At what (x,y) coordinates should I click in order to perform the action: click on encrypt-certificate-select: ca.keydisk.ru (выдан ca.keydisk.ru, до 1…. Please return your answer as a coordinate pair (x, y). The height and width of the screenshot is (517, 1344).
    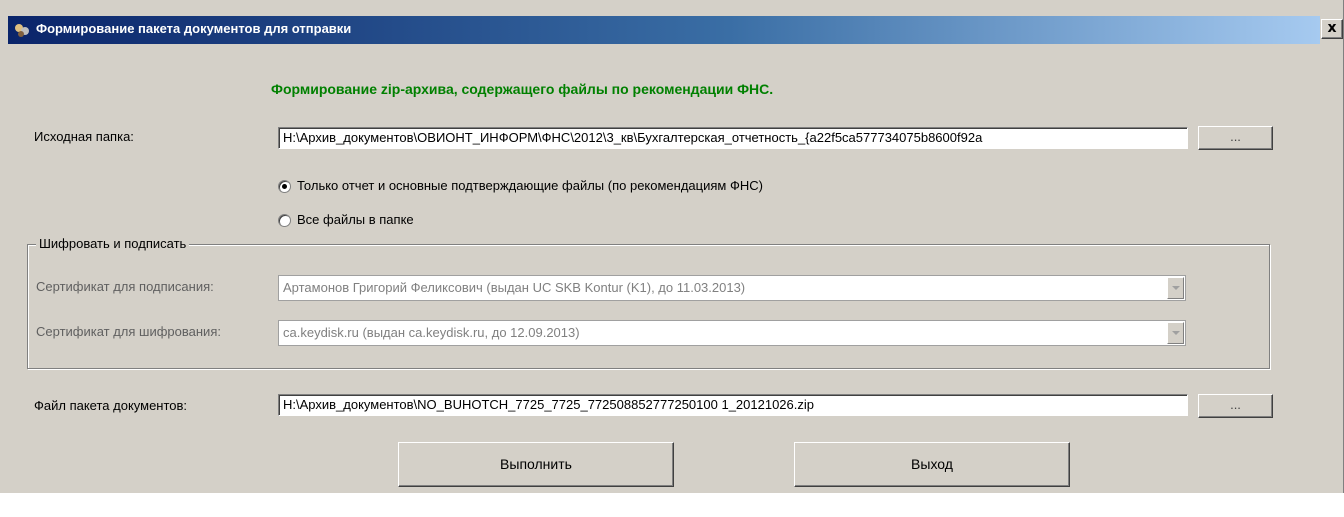
    Looking at the image, I should click on (732, 333).